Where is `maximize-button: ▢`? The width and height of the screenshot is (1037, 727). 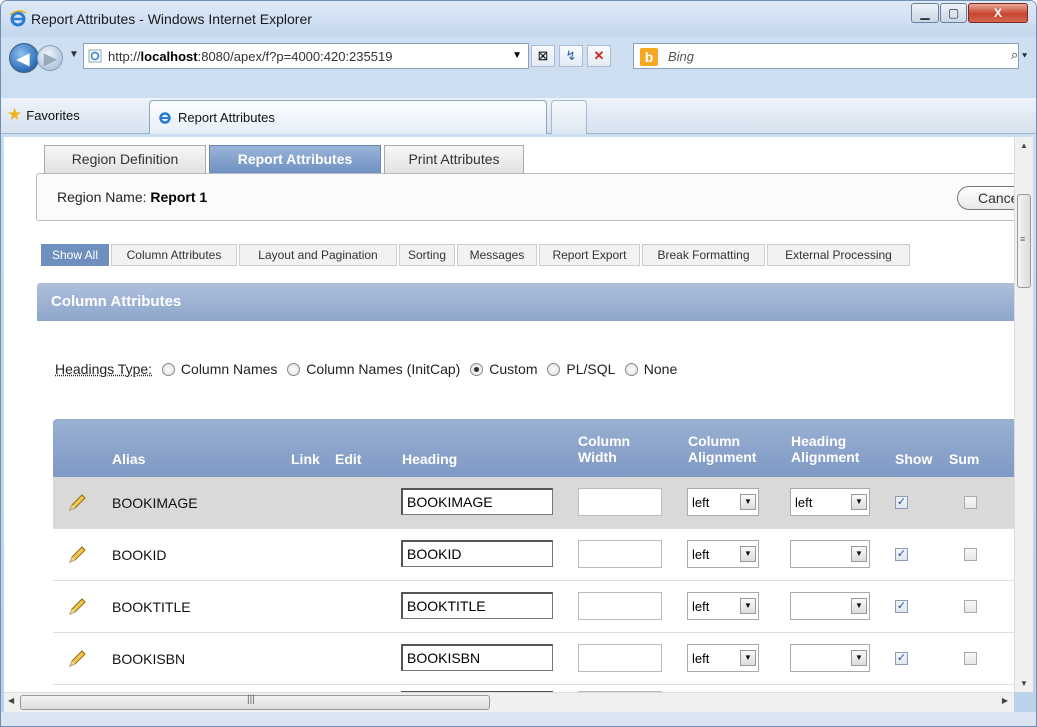 maximize-button: ▢ is located at coordinates (953, 13).